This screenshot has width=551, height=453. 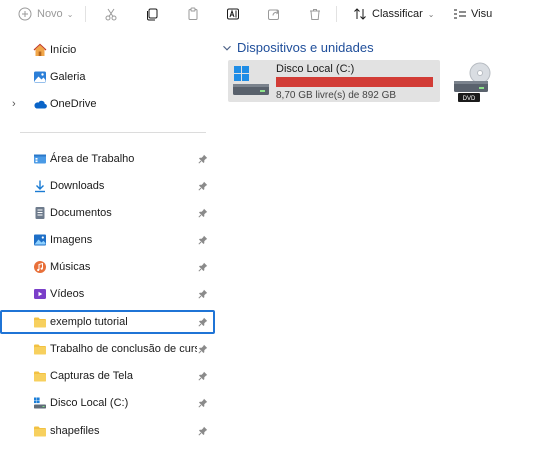 I want to click on pictures-icon, so click(x=40, y=240).